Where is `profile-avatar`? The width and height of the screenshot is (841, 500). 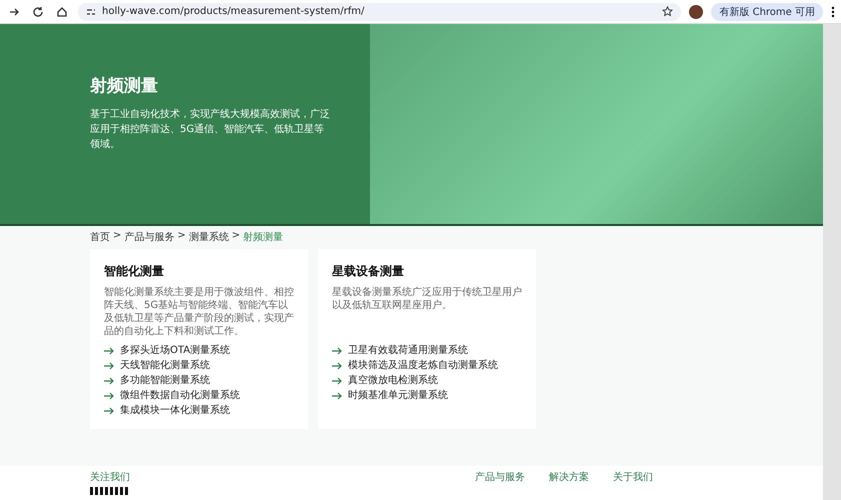 profile-avatar is located at coordinates (696, 11).